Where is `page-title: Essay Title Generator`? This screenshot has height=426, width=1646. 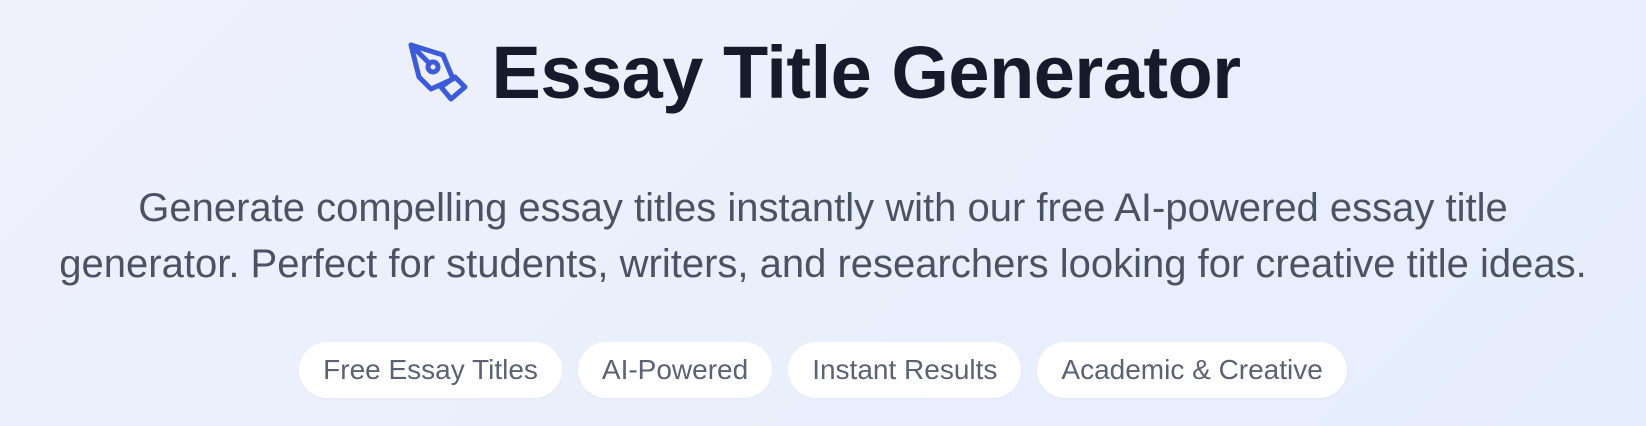 page-title: Essay Title Generator is located at coordinates (866, 72).